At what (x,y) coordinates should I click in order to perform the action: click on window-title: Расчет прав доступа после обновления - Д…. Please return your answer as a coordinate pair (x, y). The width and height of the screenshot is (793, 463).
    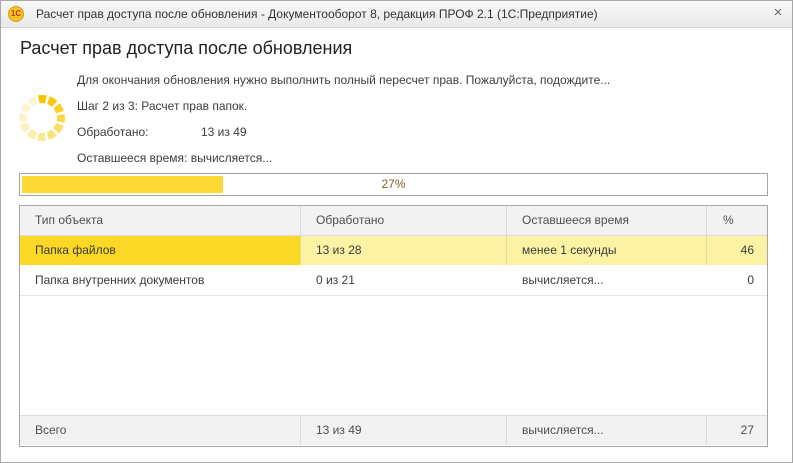
    Looking at the image, I should click on (317, 14).